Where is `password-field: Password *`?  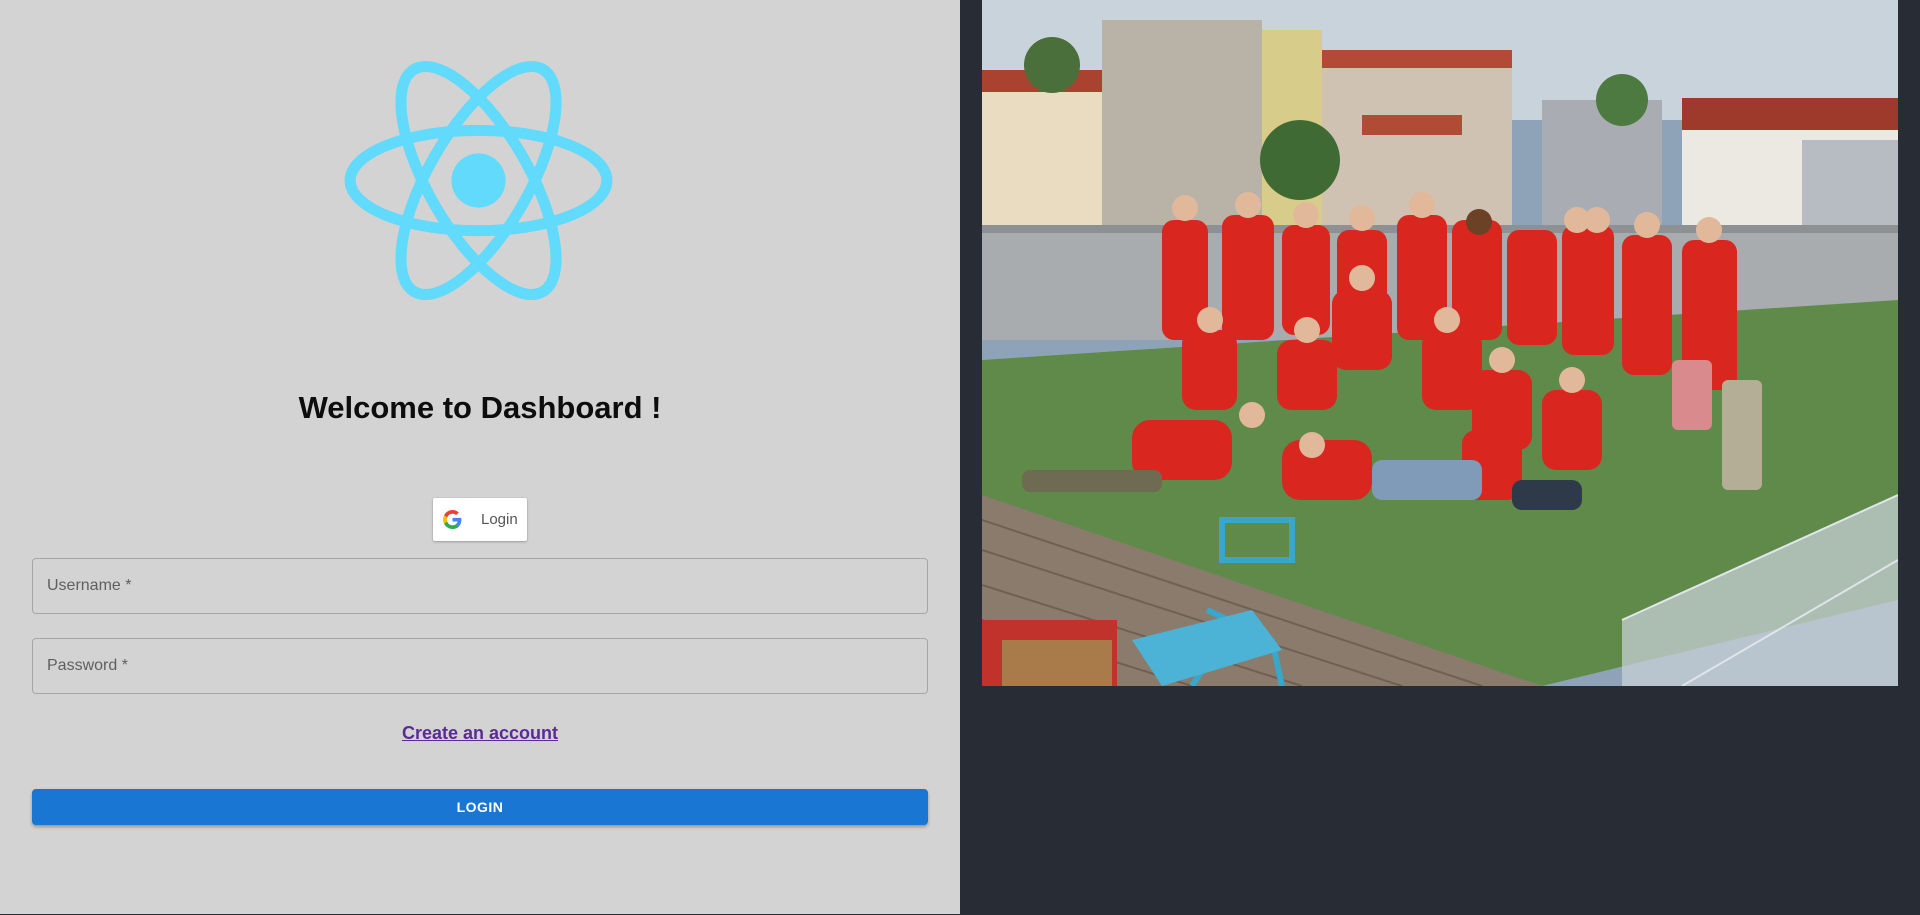
password-field: Password * is located at coordinates (480, 666).